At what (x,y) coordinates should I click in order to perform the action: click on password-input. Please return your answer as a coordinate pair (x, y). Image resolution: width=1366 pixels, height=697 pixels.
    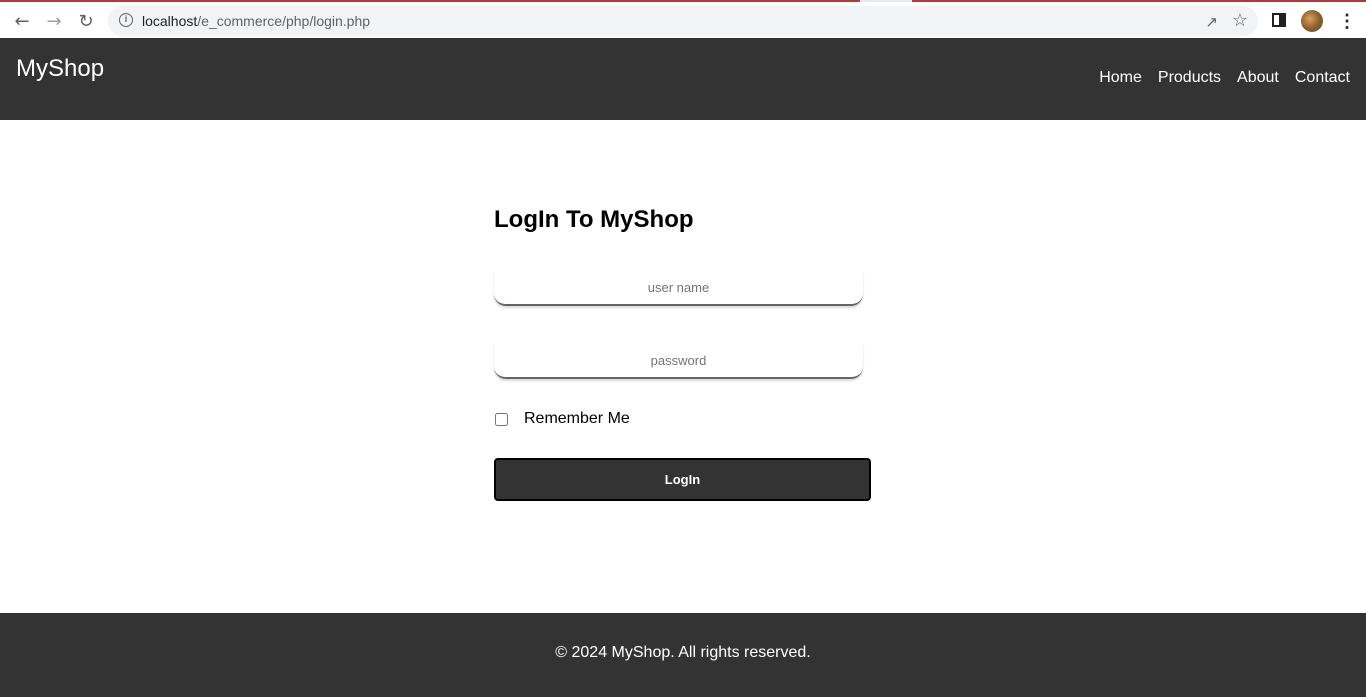
    Looking at the image, I should click on (678, 361).